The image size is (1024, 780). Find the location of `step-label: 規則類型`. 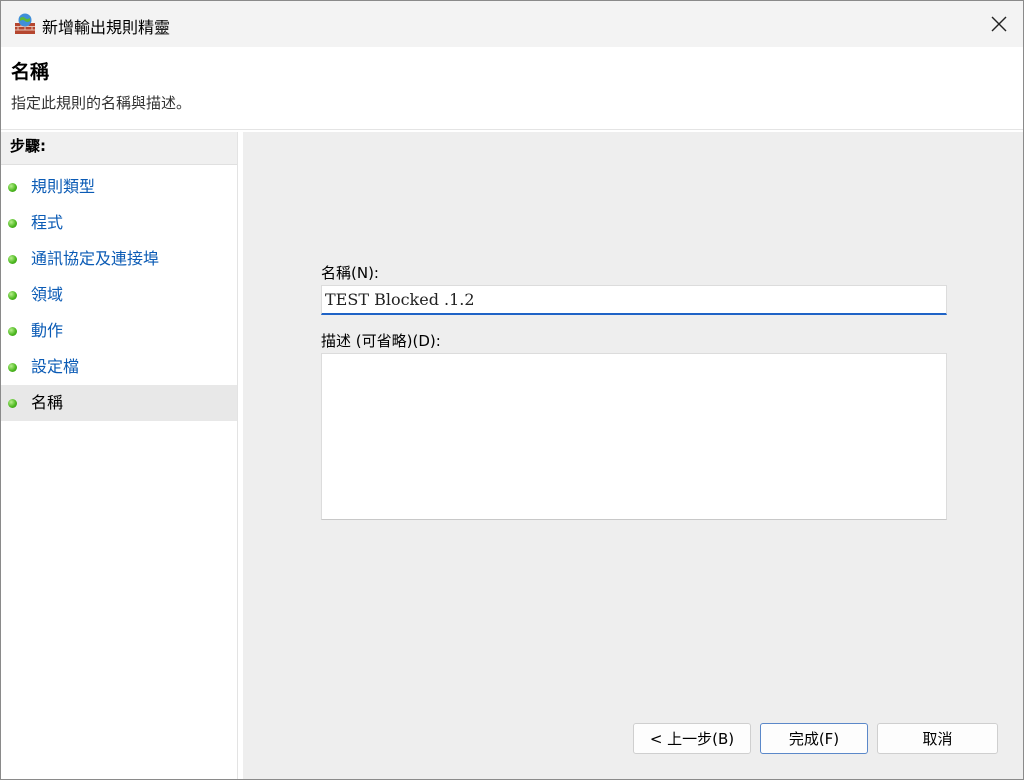

step-label: 規則類型 is located at coordinates (63, 186).